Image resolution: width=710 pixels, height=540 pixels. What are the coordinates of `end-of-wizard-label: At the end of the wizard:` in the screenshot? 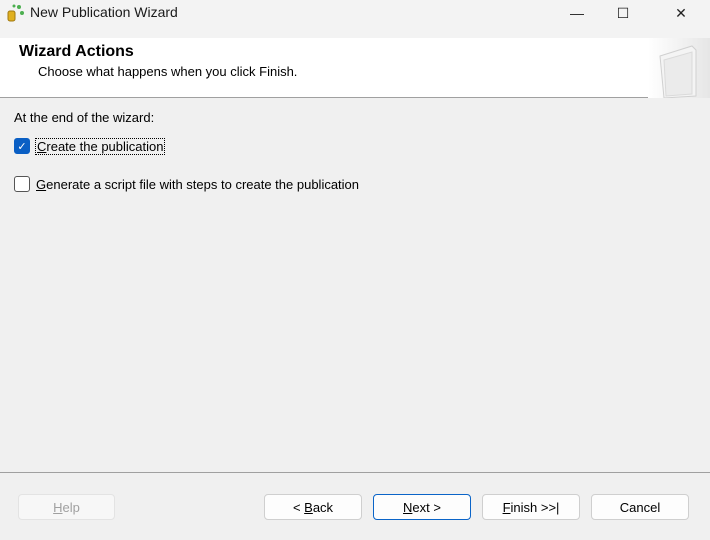 It's located at (84, 117).